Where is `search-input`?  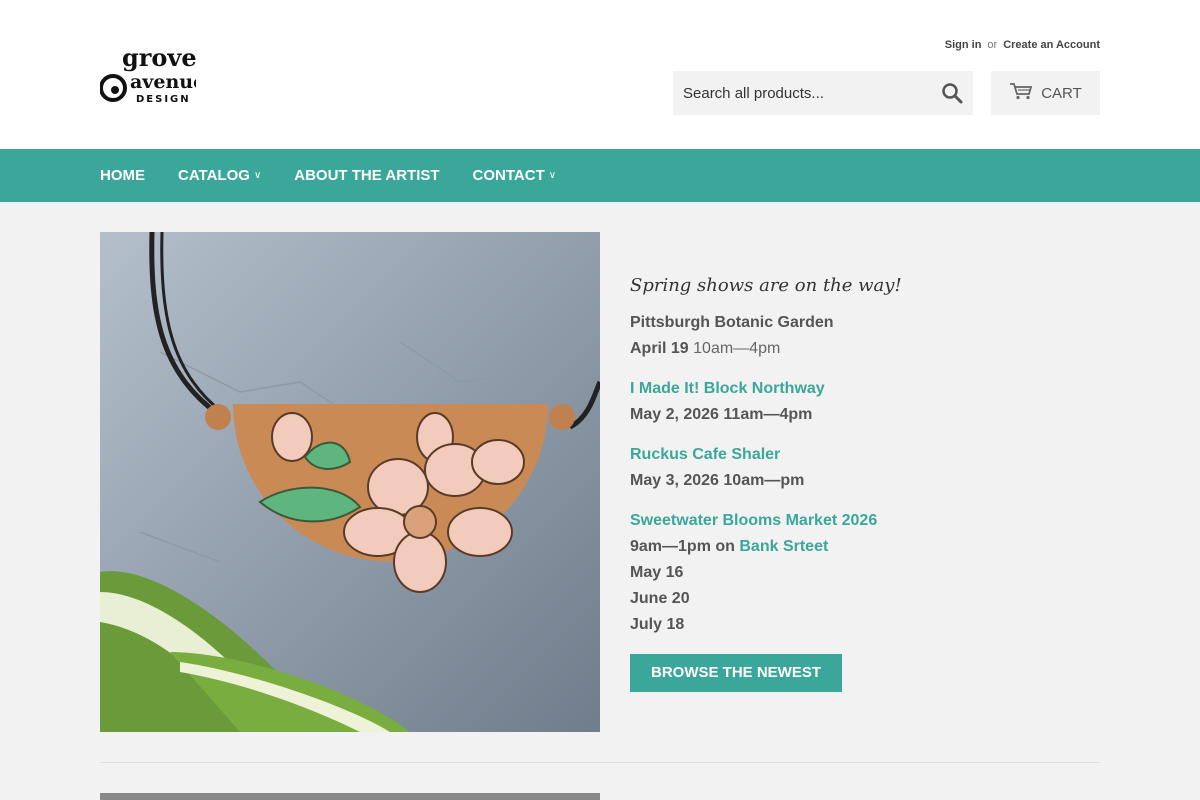 search-input is located at coordinates (801, 93).